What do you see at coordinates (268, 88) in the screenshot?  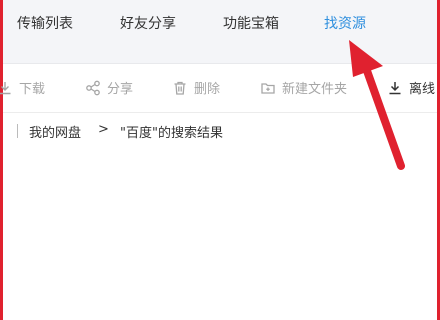 I see `new-folder-icon` at bounding box center [268, 88].